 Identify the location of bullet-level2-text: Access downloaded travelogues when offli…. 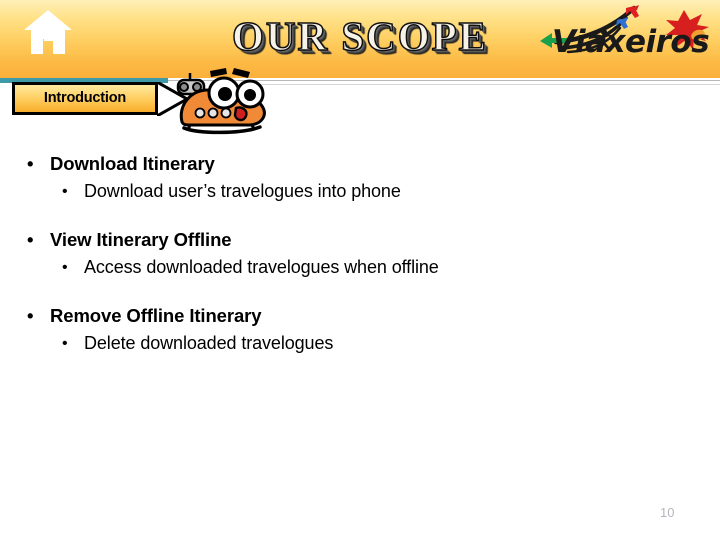
(261, 267).